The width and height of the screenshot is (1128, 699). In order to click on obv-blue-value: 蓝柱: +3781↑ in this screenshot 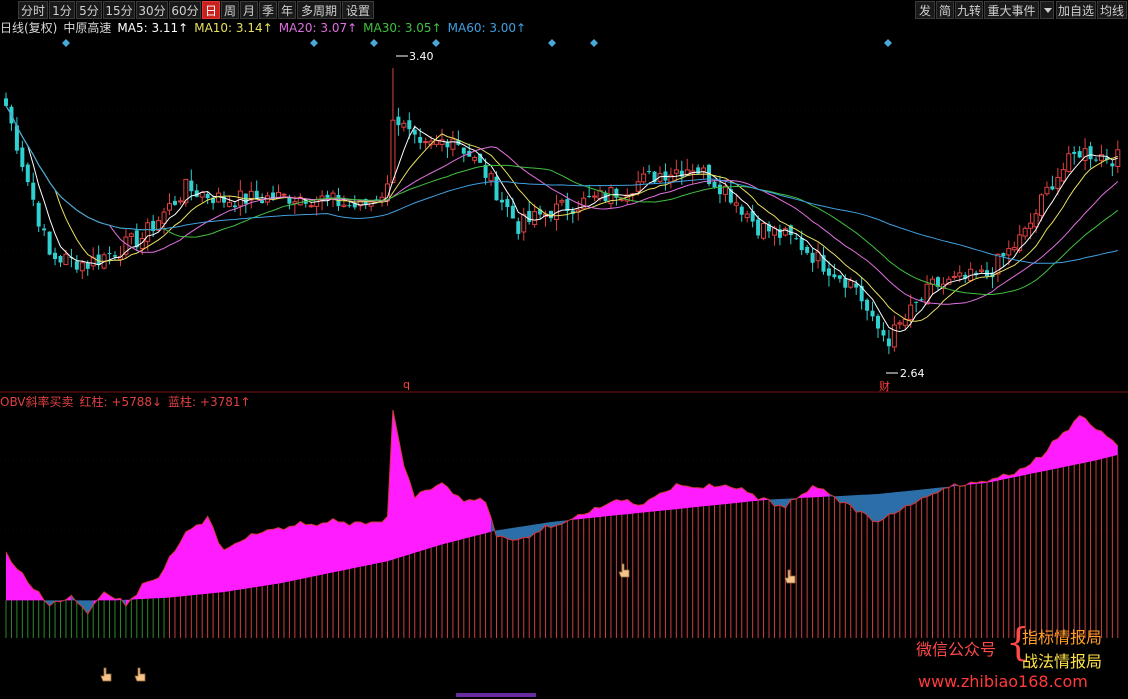, I will do `click(209, 402)`.